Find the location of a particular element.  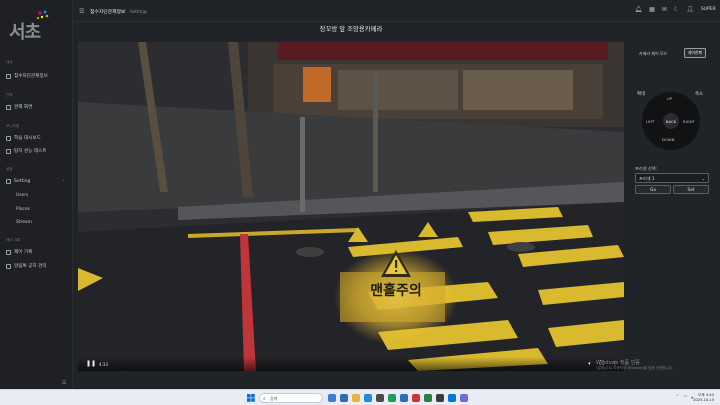

bell-icon: 🔔︎ is located at coordinates (639, 9).